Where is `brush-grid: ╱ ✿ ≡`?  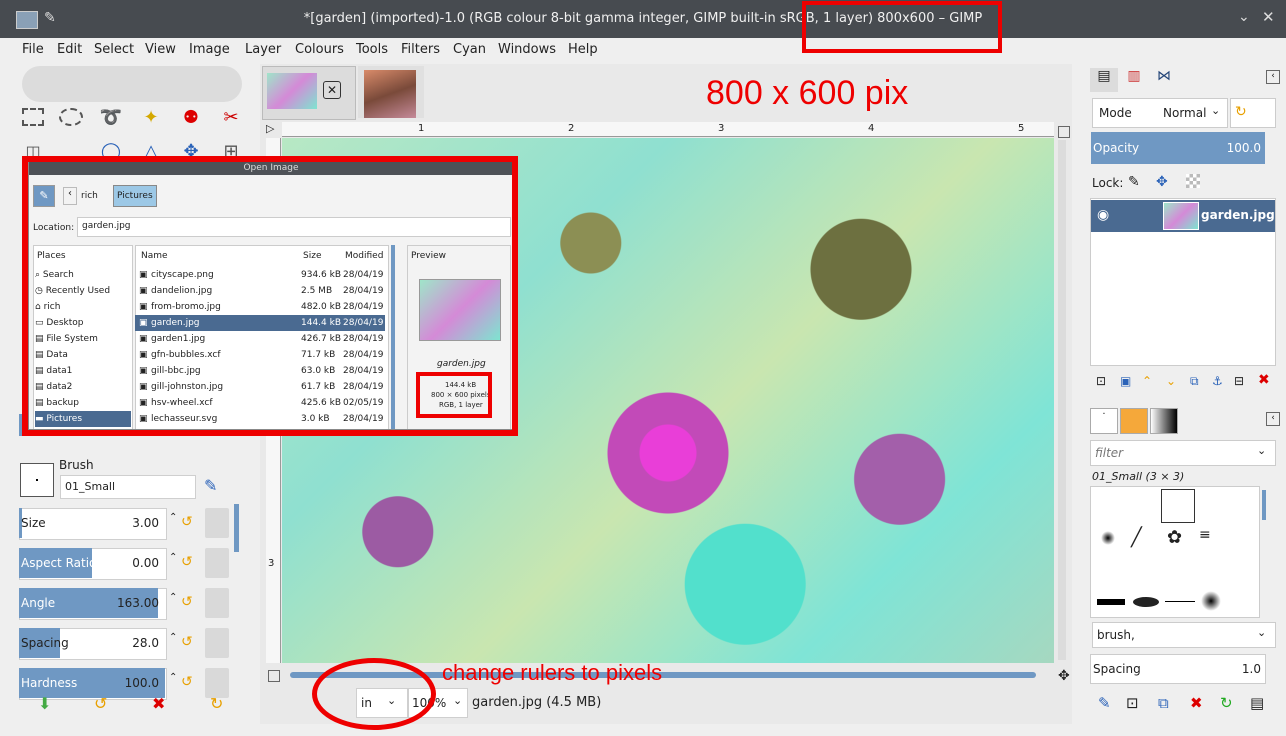
brush-grid: ╱ ✿ ≡ is located at coordinates (1175, 552).